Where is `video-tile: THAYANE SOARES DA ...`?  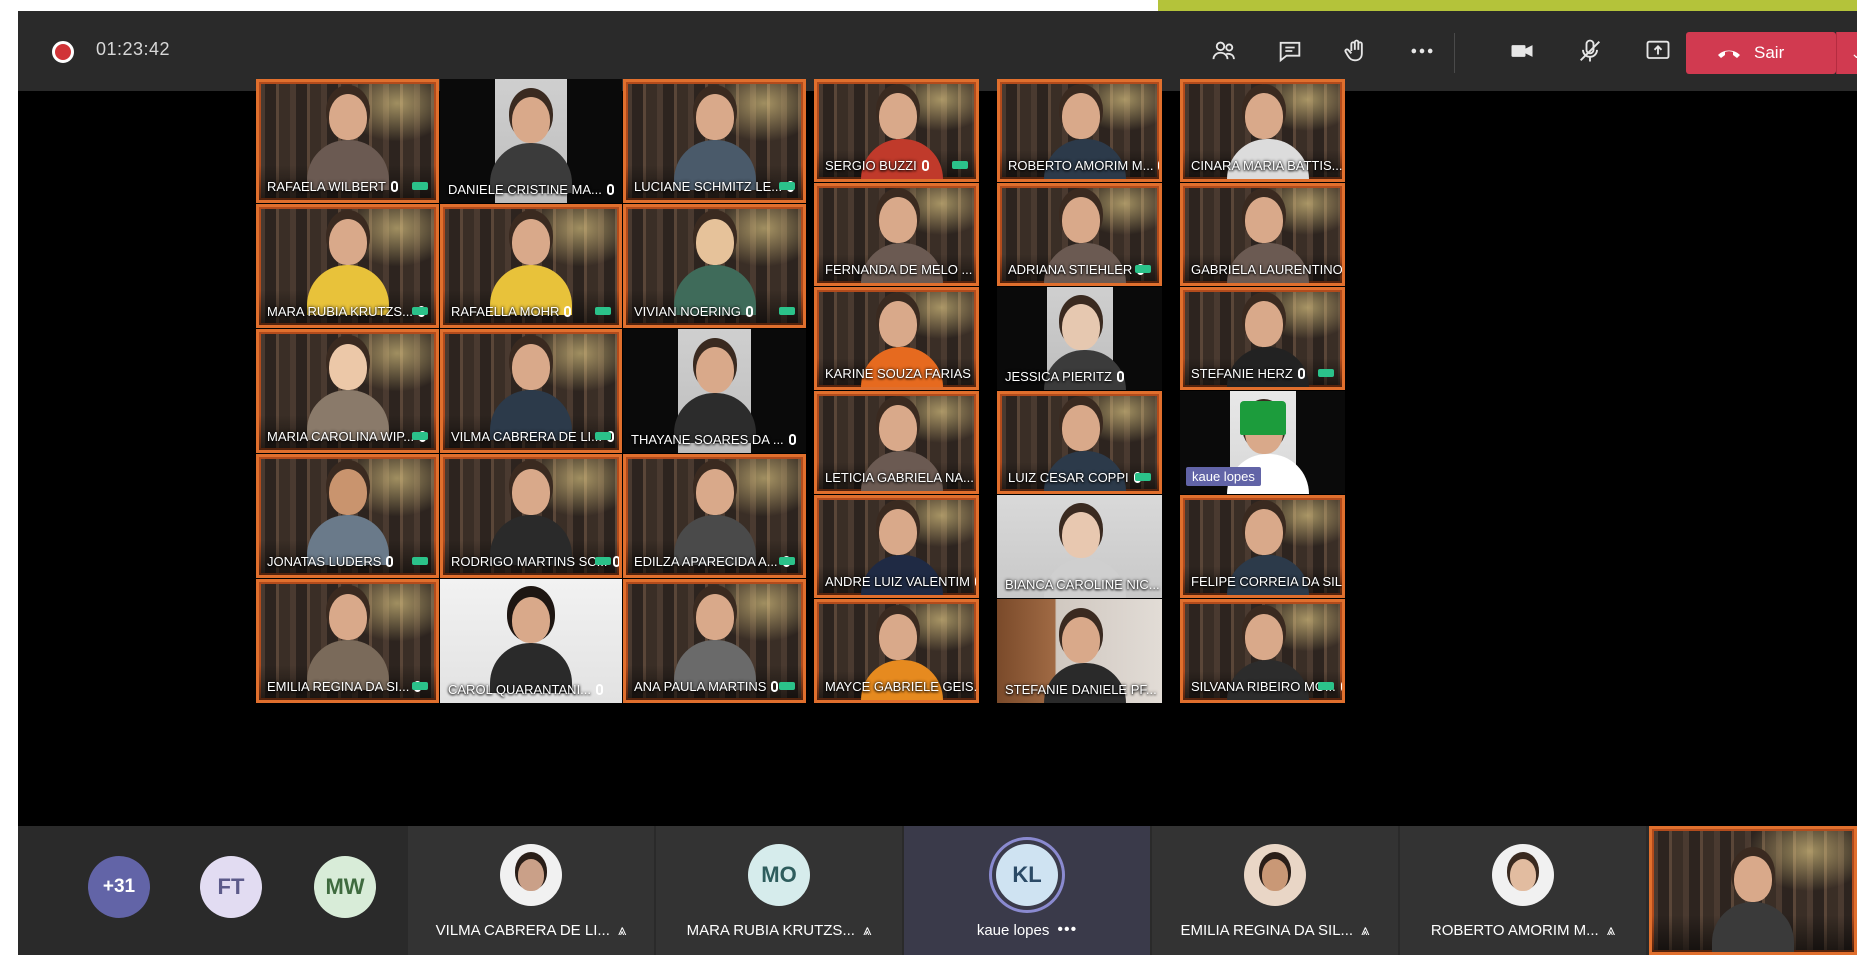 video-tile: THAYANE SOARES DA ... is located at coordinates (714, 391).